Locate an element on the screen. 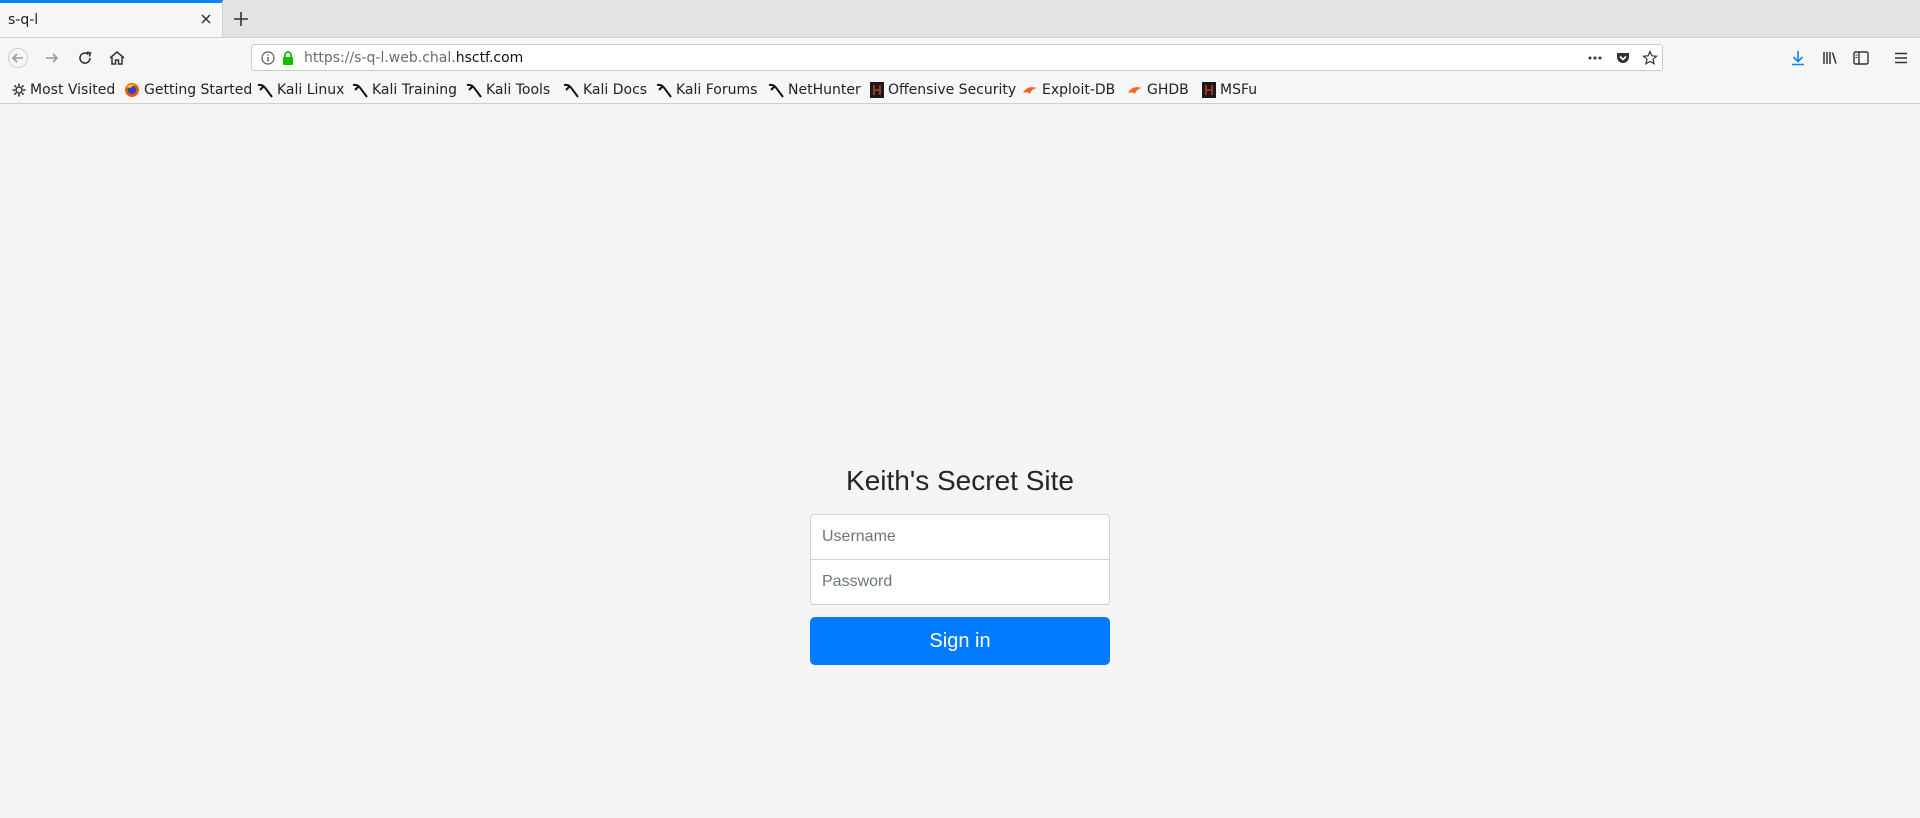 The height and width of the screenshot is (818, 1920). gear-icon is located at coordinates (19, 90).